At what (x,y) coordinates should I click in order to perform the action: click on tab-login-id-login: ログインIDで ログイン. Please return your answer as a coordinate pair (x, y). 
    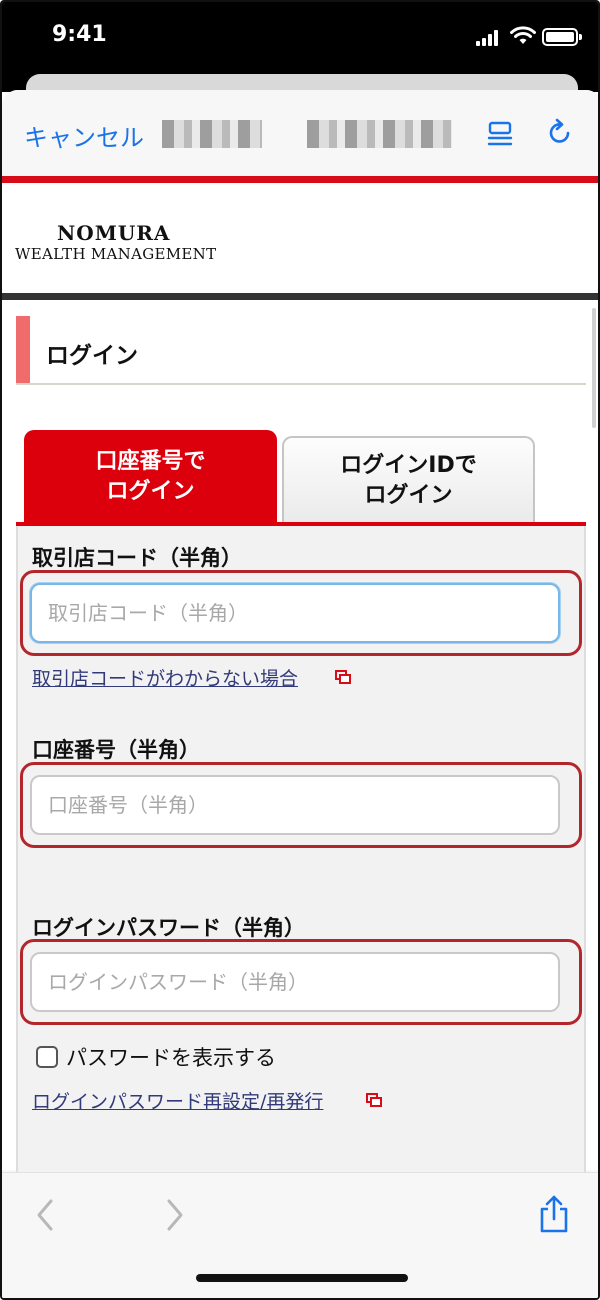
    Looking at the image, I should click on (408, 480).